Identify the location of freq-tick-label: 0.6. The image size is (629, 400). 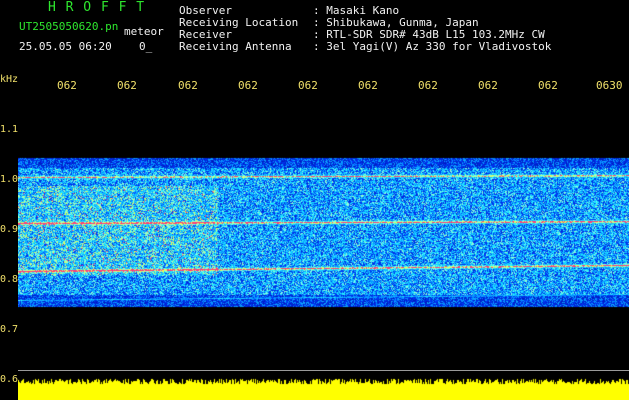
(9, 379).